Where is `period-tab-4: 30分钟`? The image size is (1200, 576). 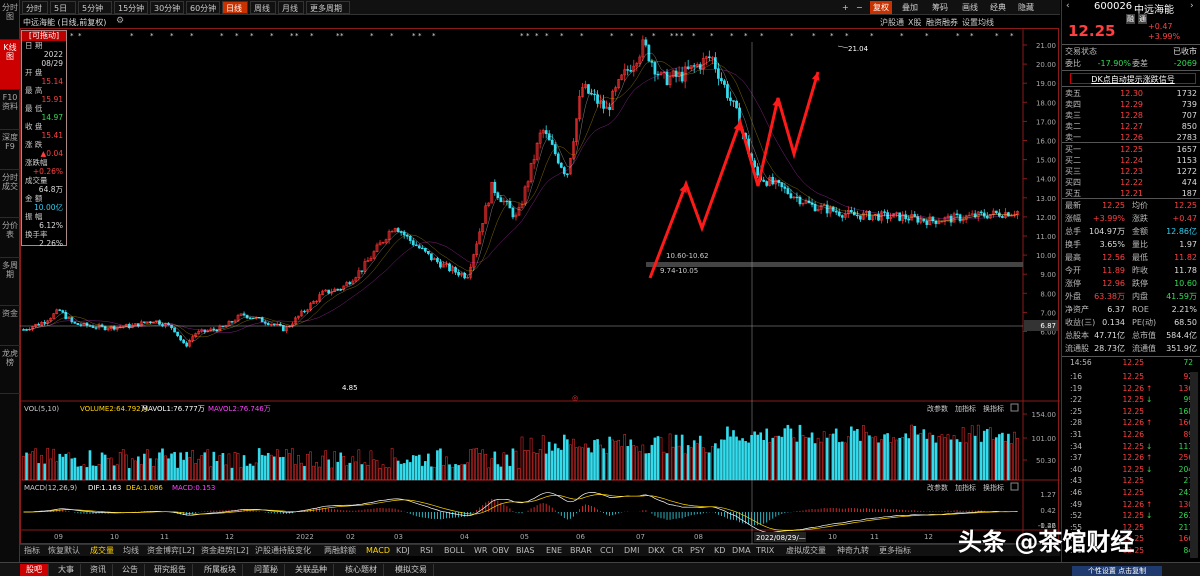
period-tab-4: 30分钟 is located at coordinates (167, 7).